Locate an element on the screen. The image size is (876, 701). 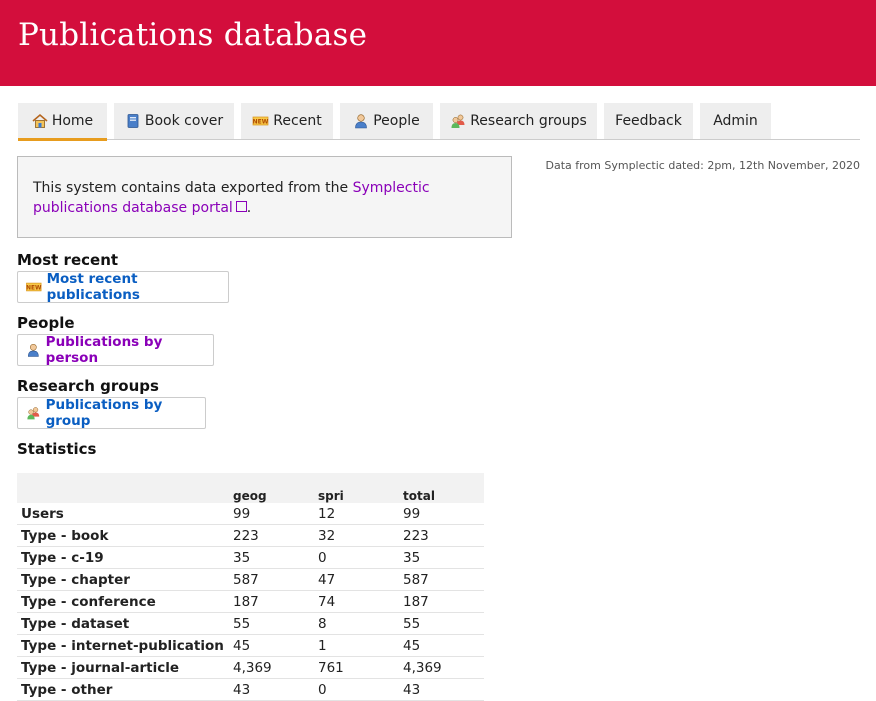
table-row: Type - c-19 35 0 35 is located at coordinates (250, 557).